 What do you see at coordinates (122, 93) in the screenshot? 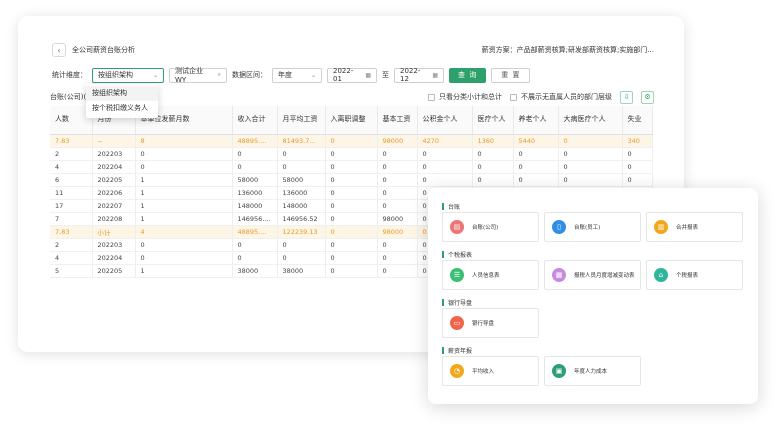
I see `dropdown-option-org: 按组织架构` at bounding box center [122, 93].